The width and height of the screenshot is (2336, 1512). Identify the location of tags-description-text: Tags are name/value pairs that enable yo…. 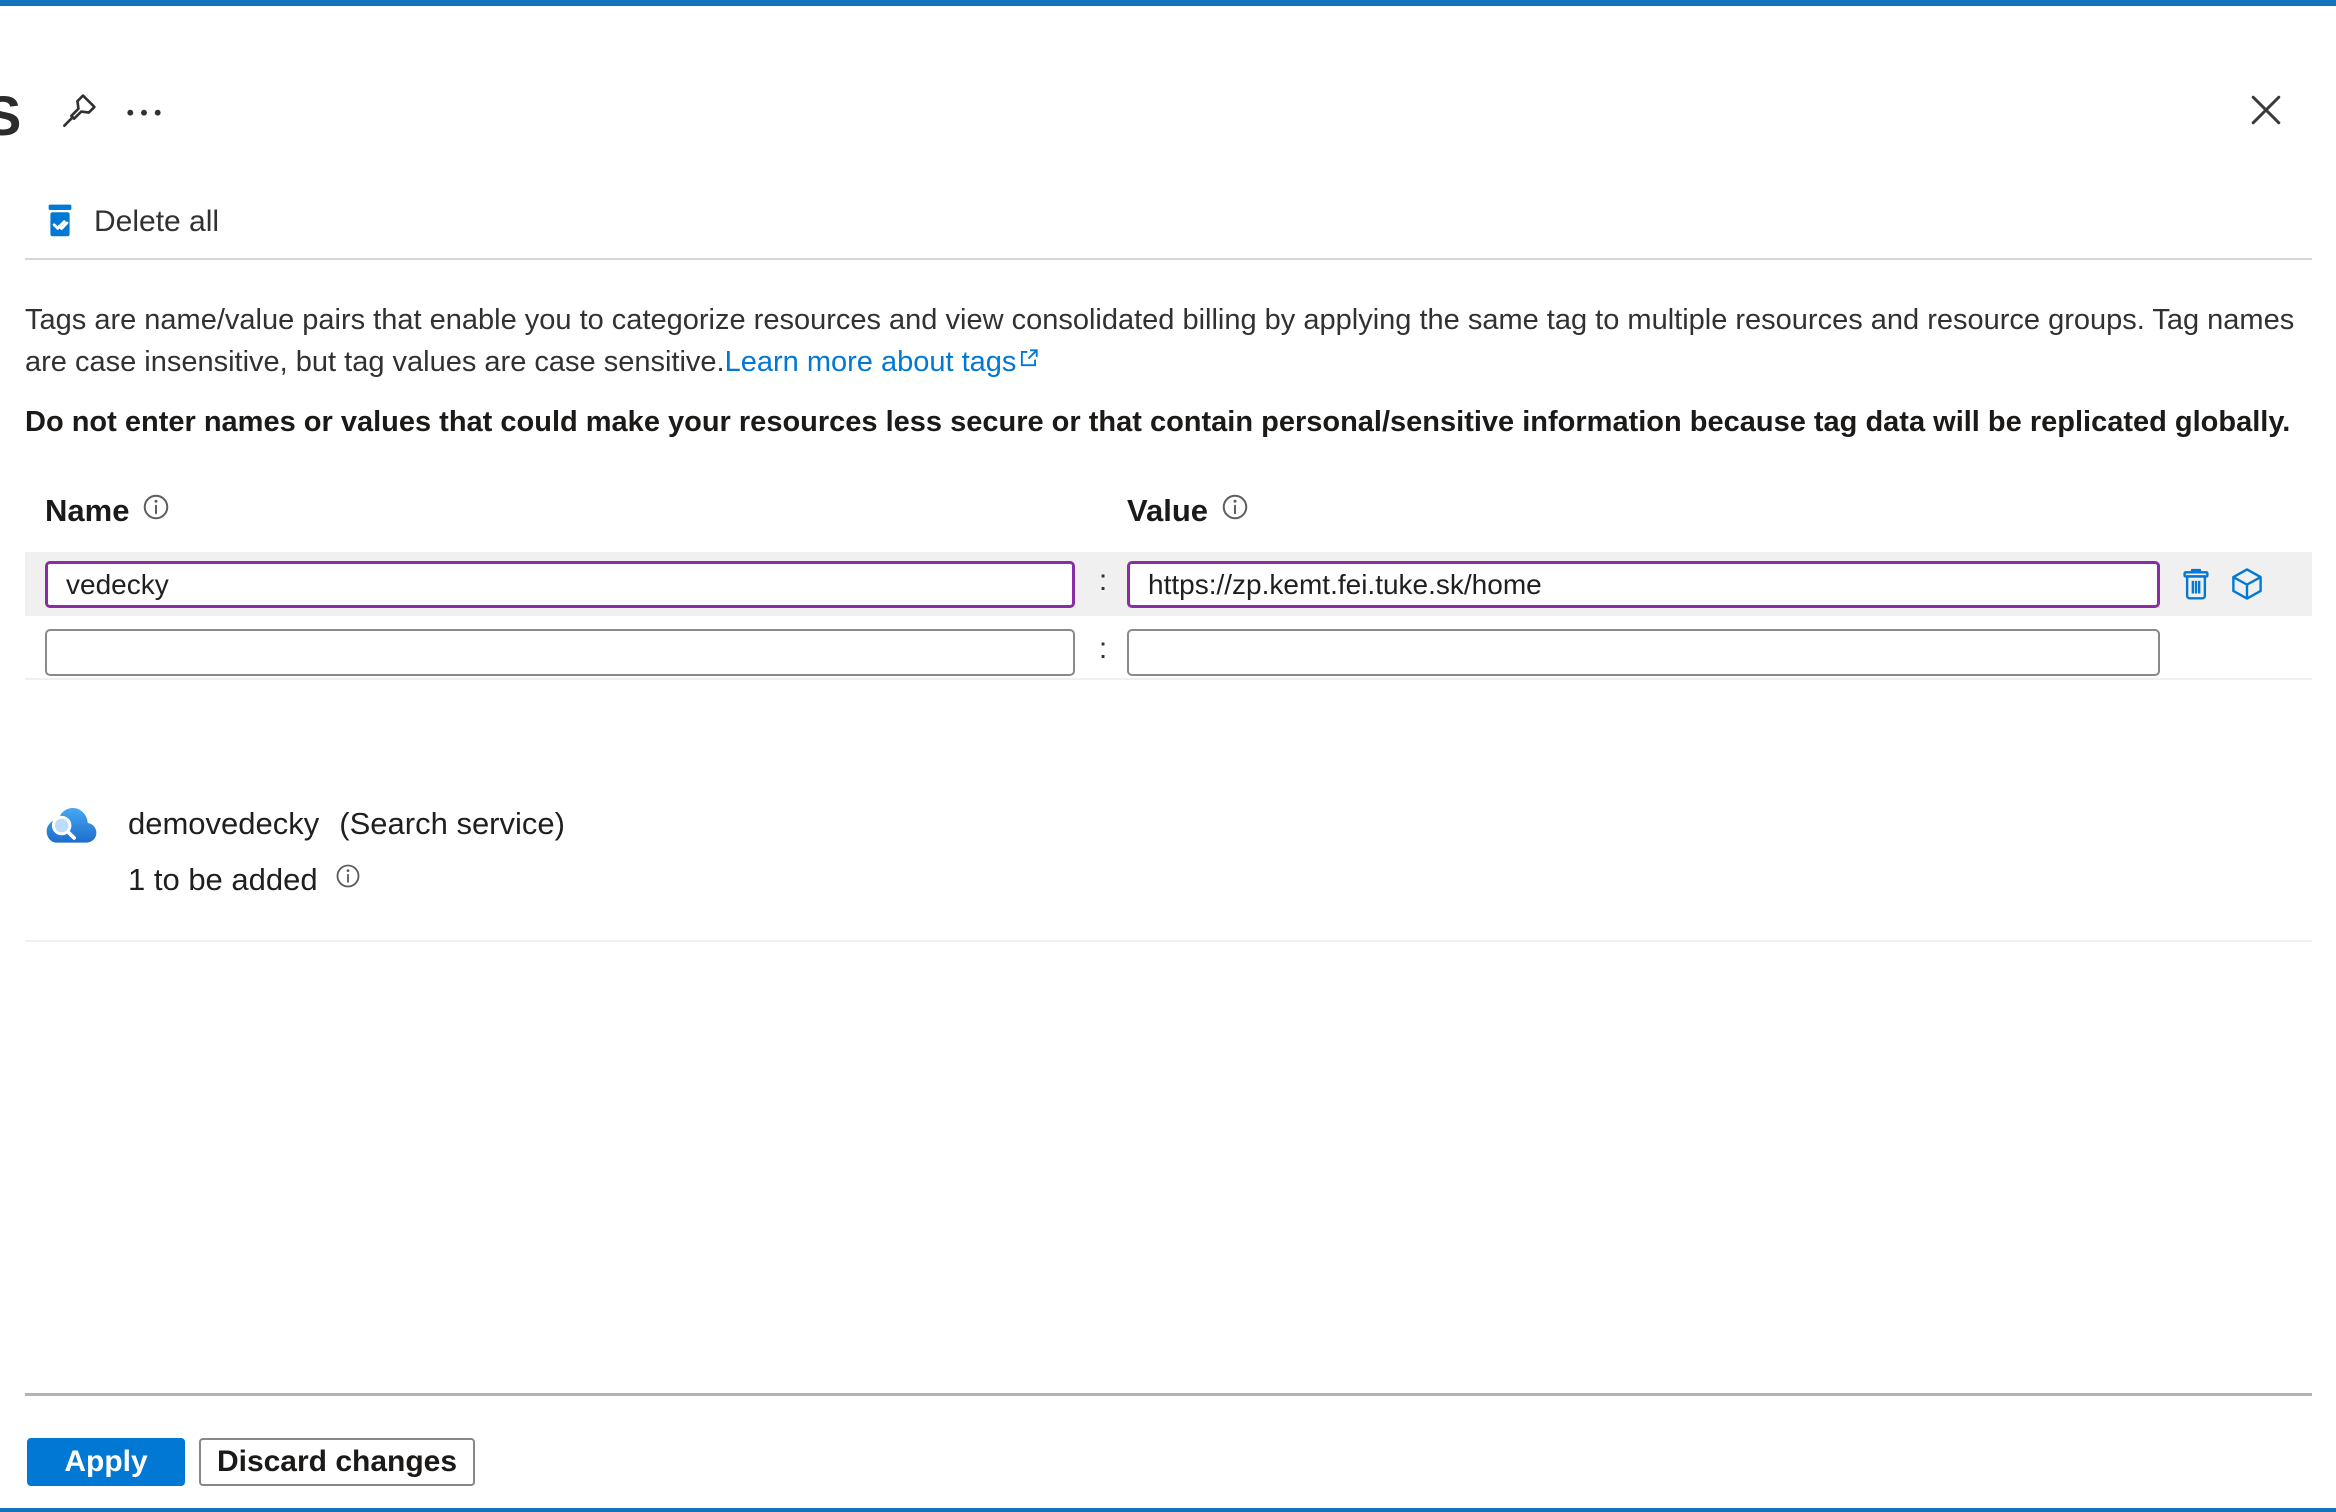
(1160, 341).